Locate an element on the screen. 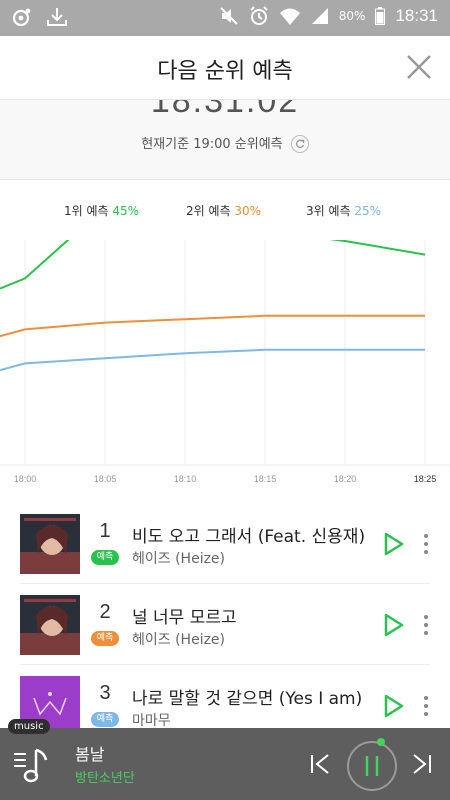 The width and height of the screenshot is (450, 800). download-icon is located at coordinates (57, 17).